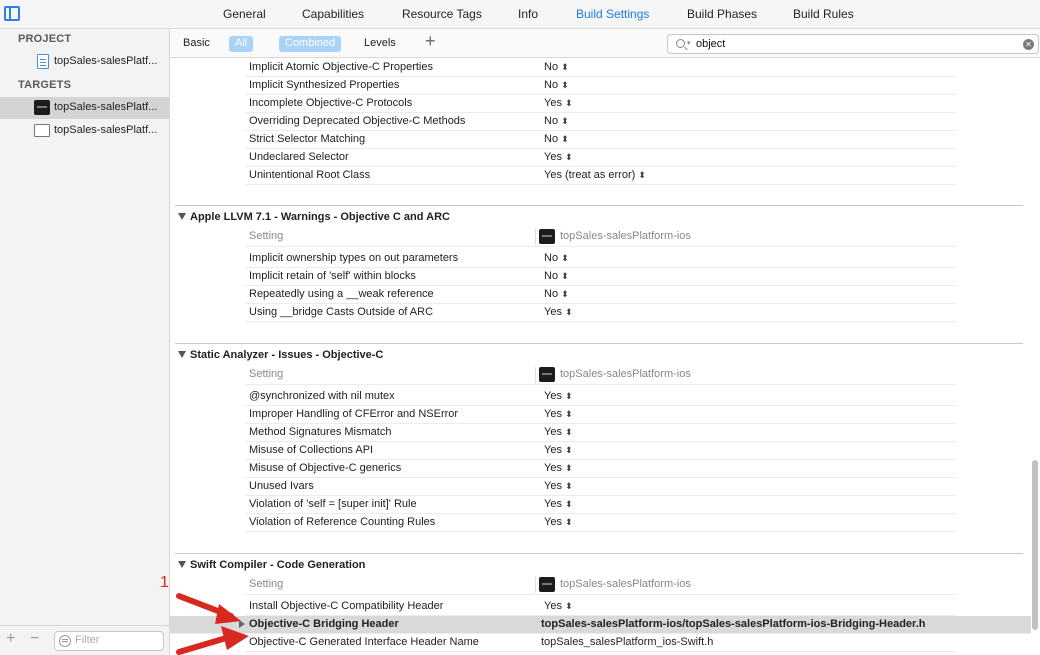  What do you see at coordinates (547, 236) in the screenshot?
I see `target-app-icon` at bounding box center [547, 236].